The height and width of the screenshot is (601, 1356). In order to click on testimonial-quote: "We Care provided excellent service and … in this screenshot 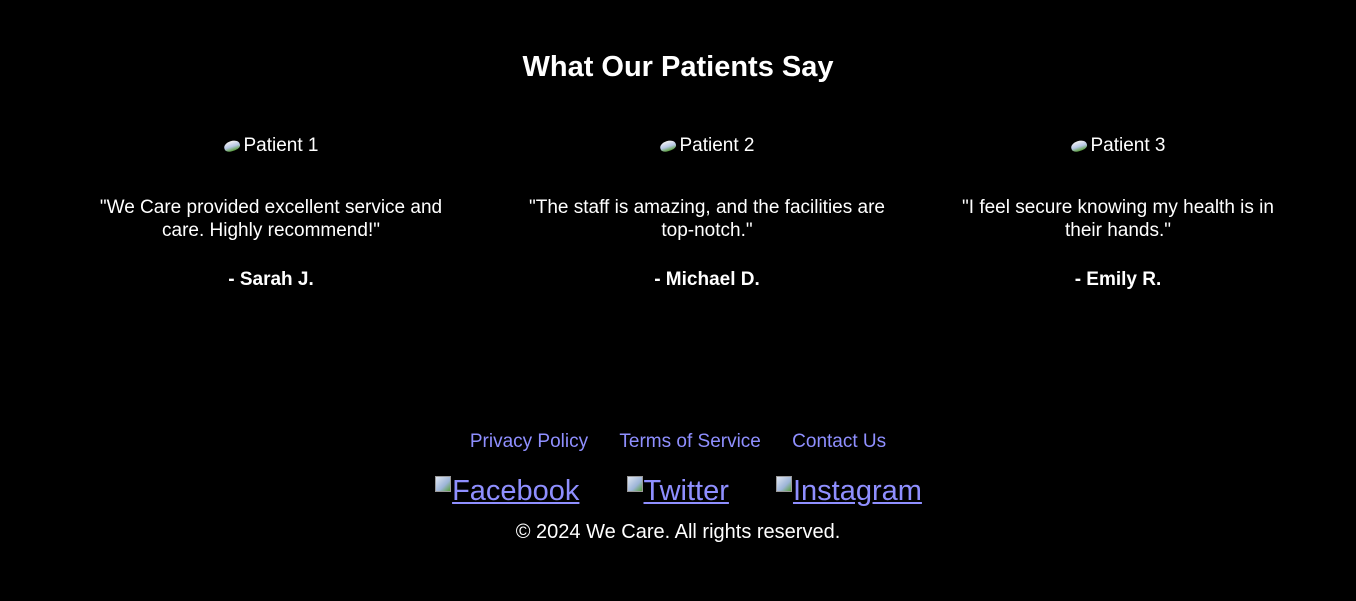, I will do `click(271, 219)`.